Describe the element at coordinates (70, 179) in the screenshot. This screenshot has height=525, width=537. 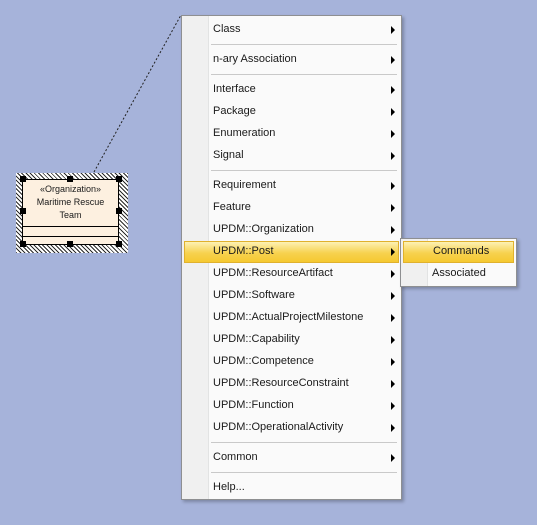
I see `resize-handle-n` at that location.